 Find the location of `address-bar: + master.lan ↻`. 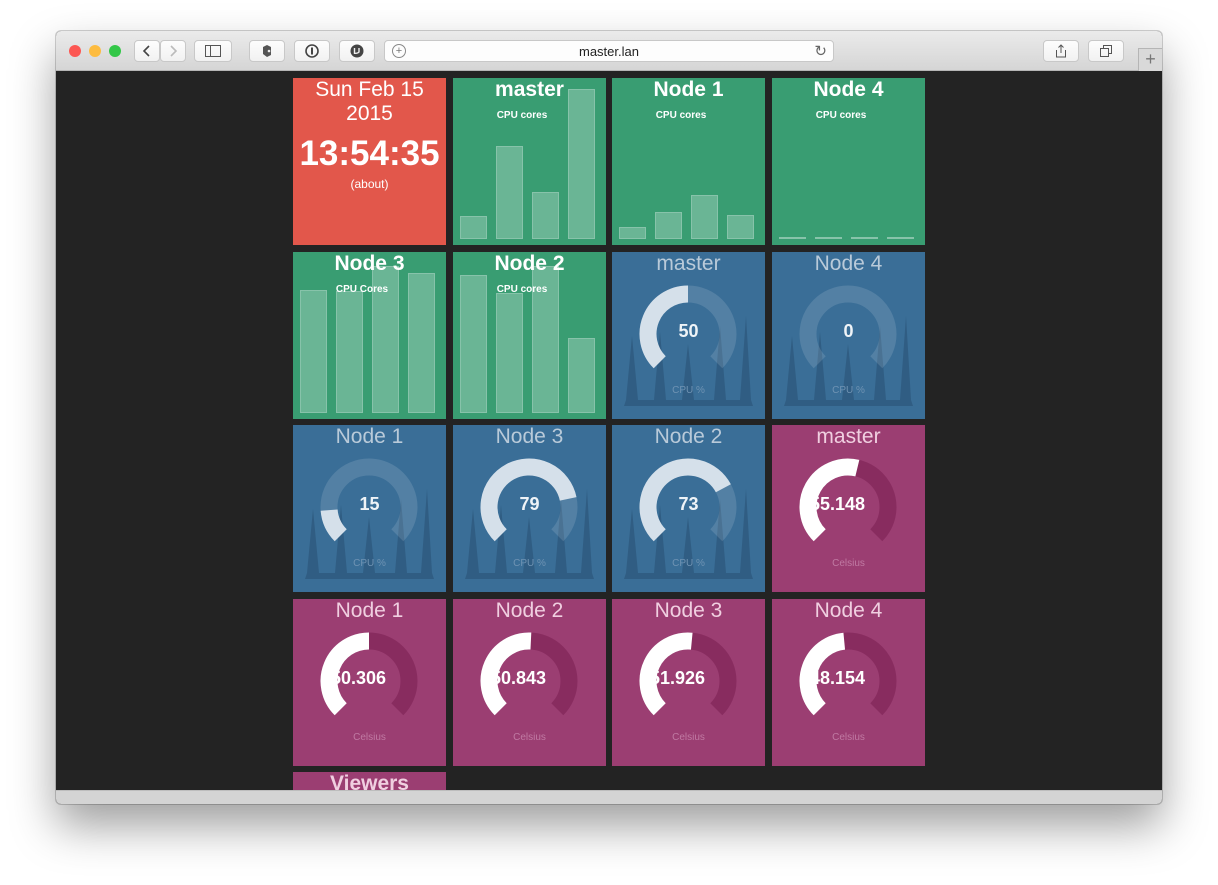

address-bar: + master.lan ↻ is located at coordinates (609, 51).